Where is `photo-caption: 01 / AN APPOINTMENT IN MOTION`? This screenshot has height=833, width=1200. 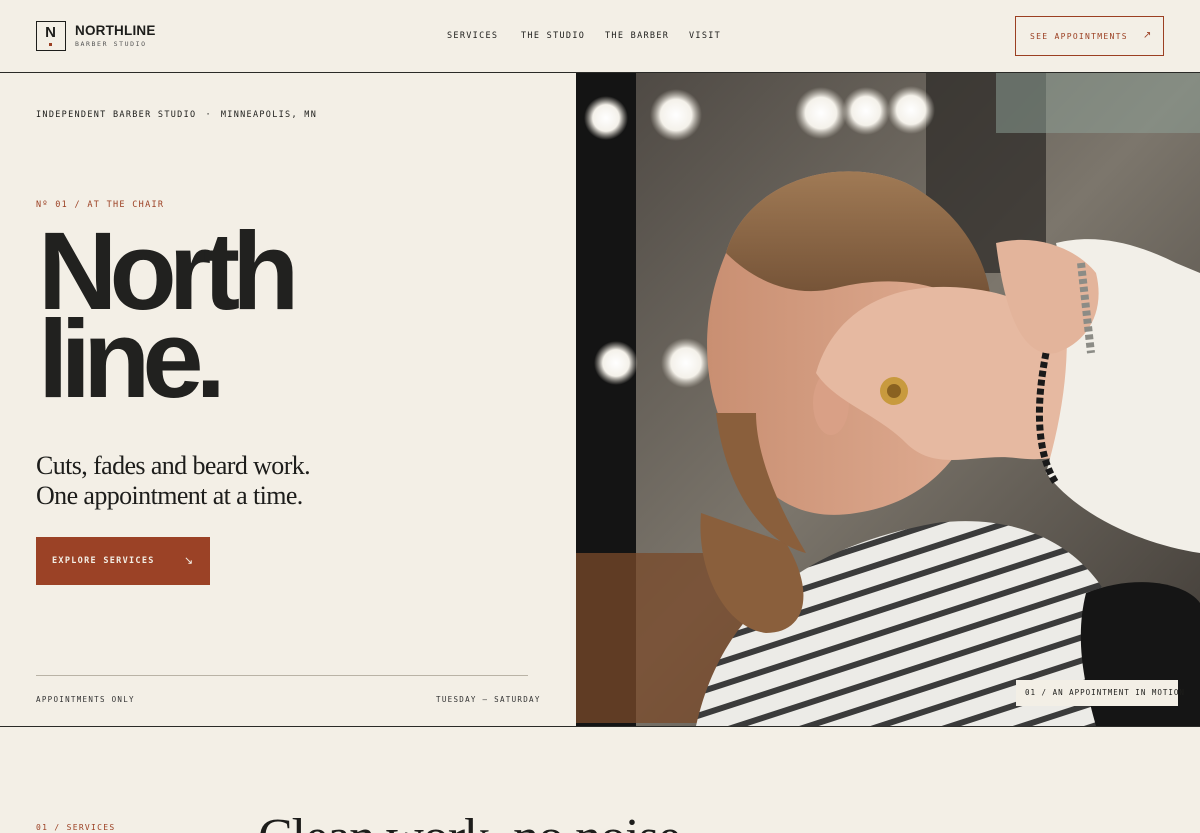 photo-caption: 01 / AN APPOINTMENT IN MOTION is located at coordinates (1100, 693).